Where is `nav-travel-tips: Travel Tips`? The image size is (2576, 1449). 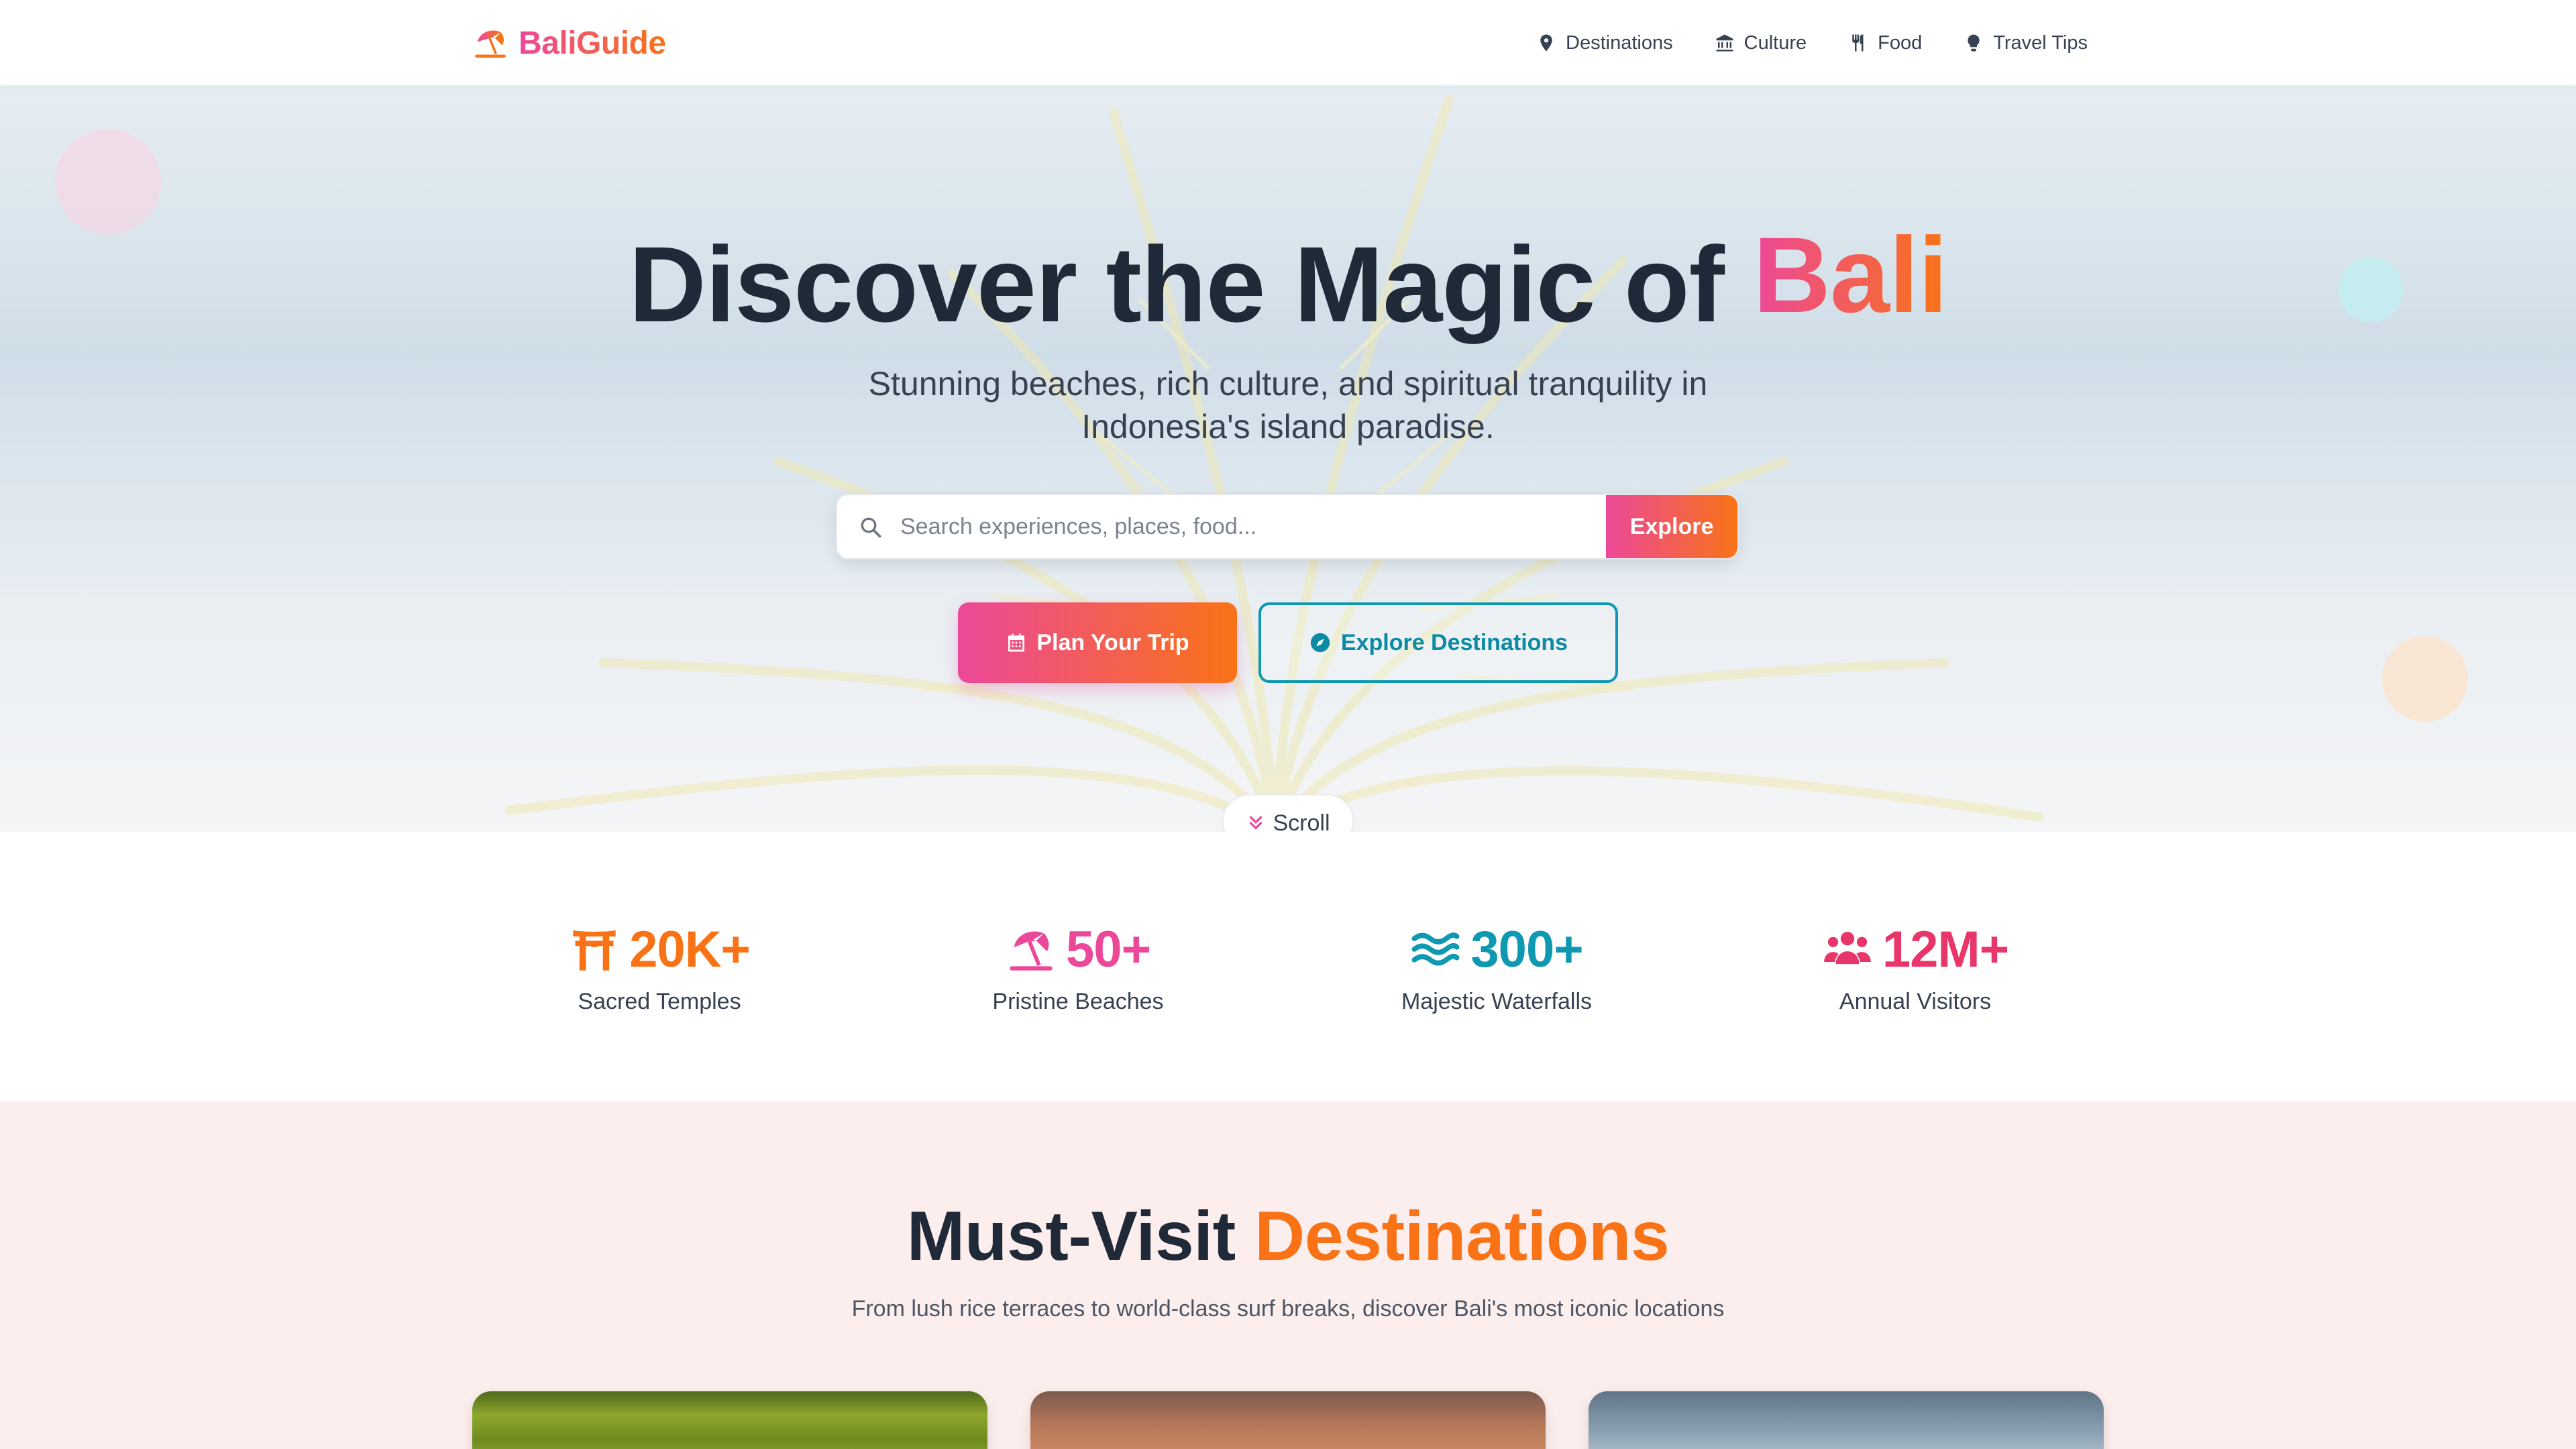
nav-travel-tips: Travel Tips is located at coordinates (2026, 43).